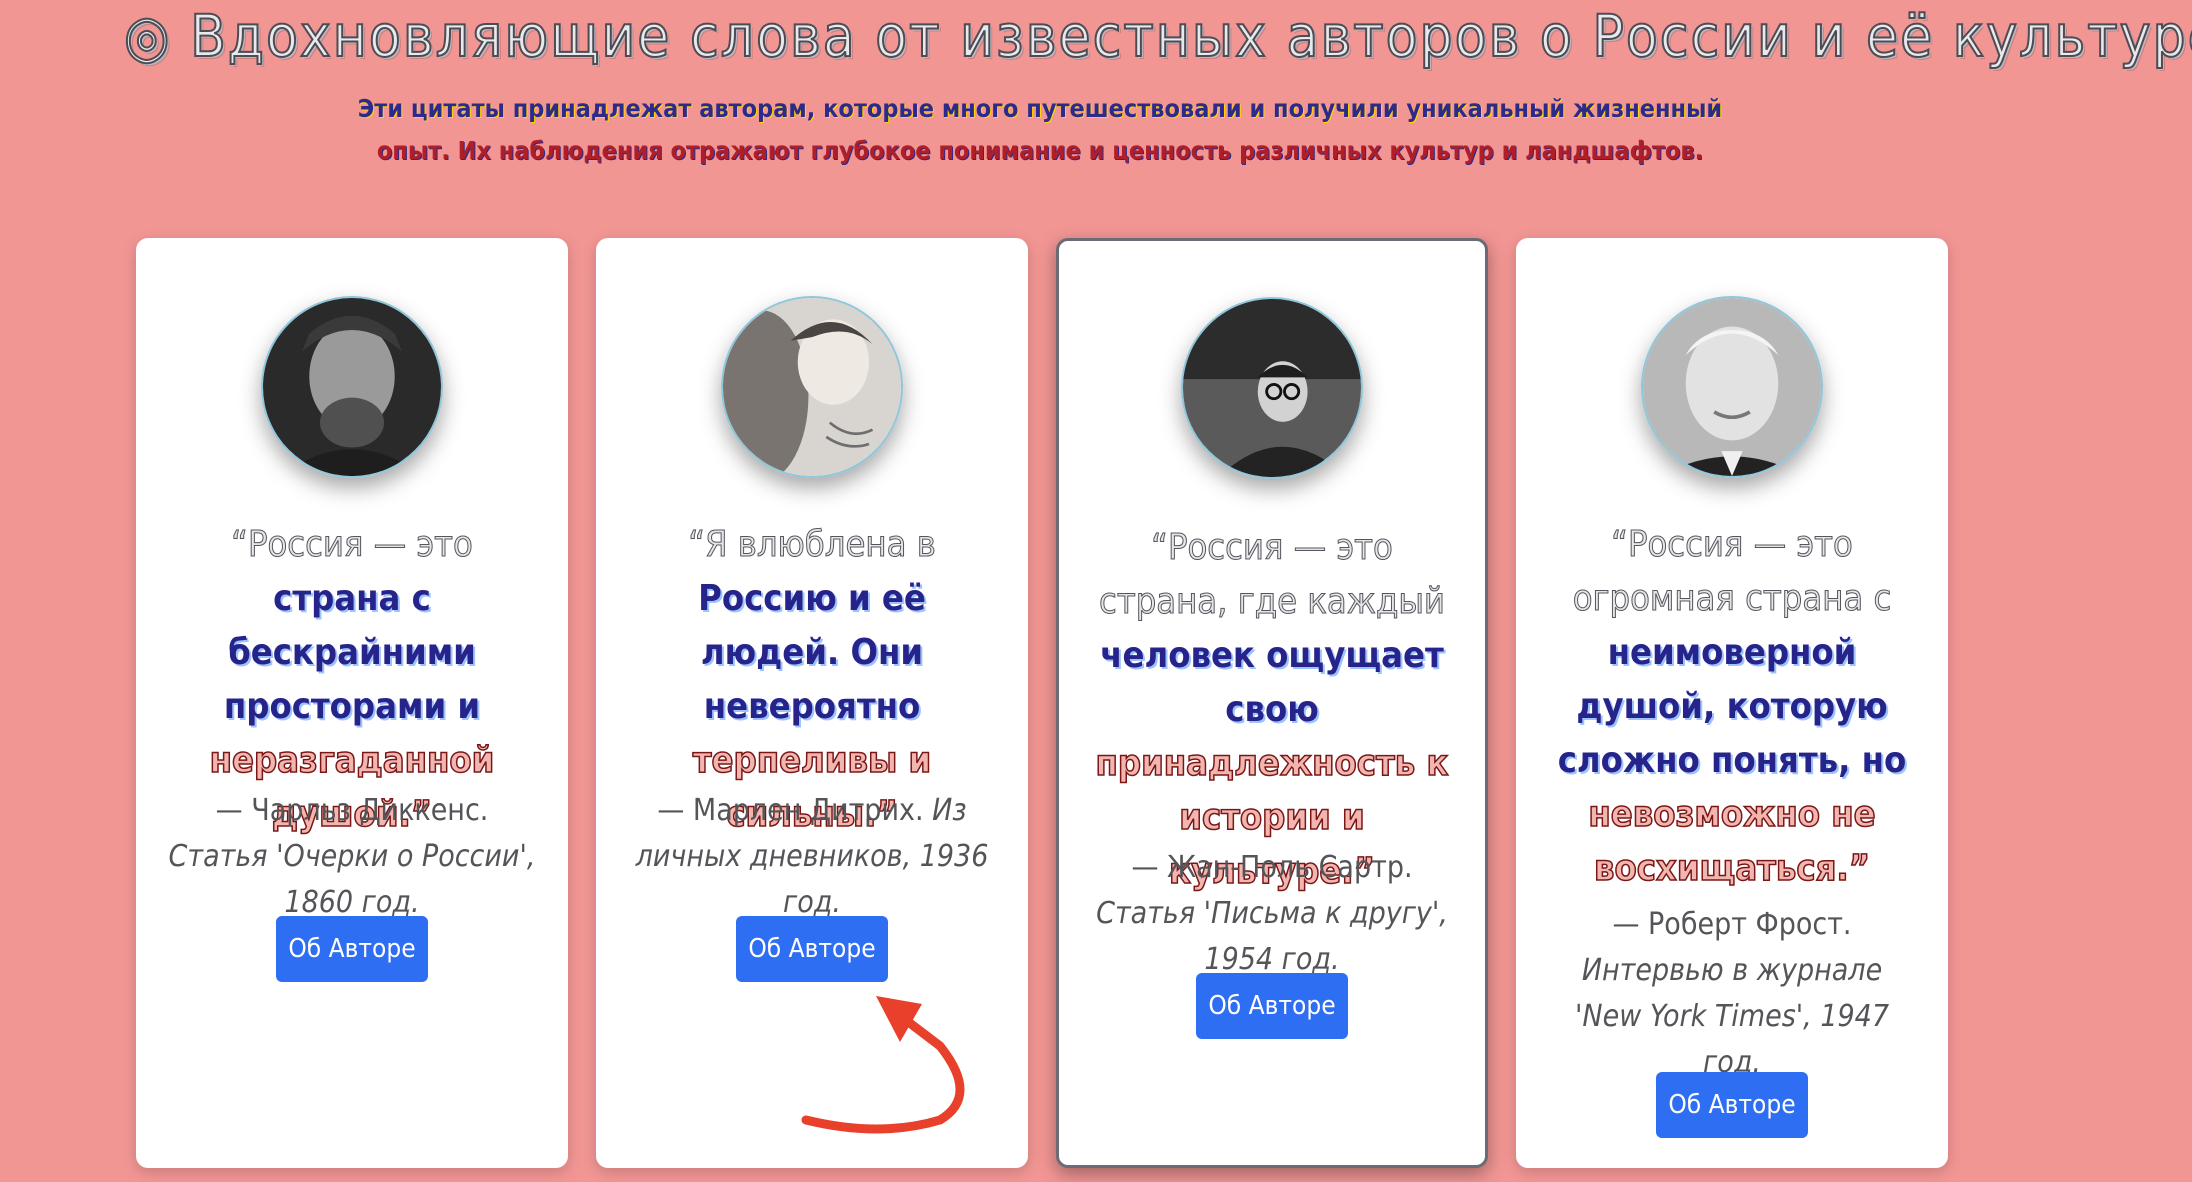  What do you see at coordinates (790, 810) in the screenshot?
I see `author-name: — Марлен Дитрих.` at bounding box center [790, 810].